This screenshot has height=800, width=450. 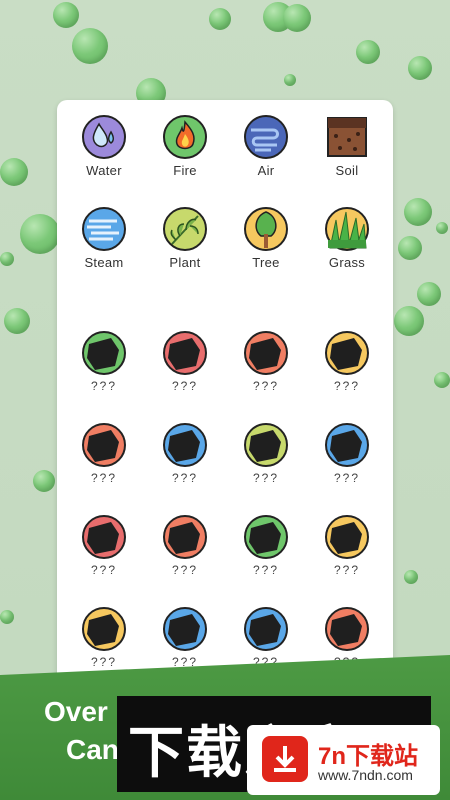 What do you see at coordinates (92, 749) in the screenshot?
I see `promo-text-line2: Can` at bounding box center [92, 749].